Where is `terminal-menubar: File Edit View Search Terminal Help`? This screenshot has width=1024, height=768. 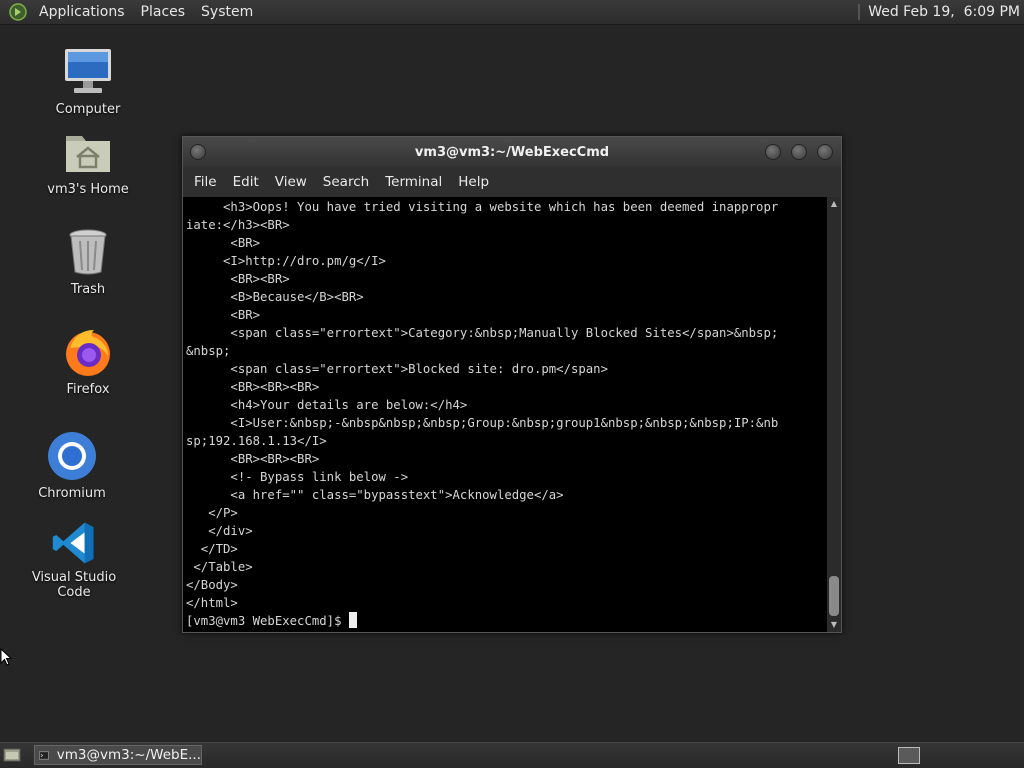
terminal-menubar: File Edit View Search Terminal Help is located at coordinates (512, 182).